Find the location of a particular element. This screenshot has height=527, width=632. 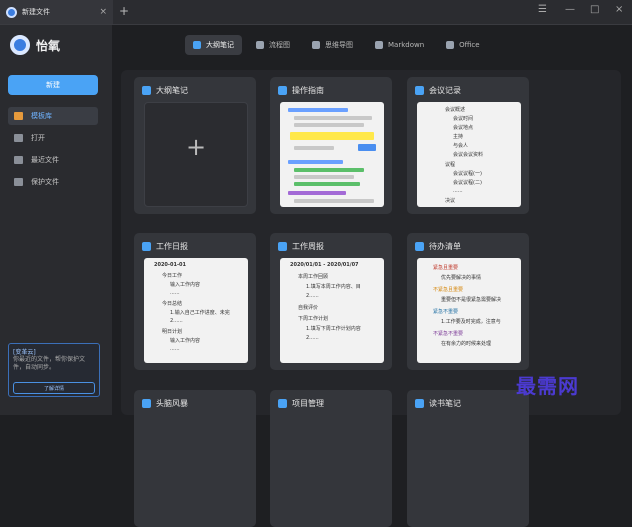

blank-template: + is located at coordinates (196, 154).